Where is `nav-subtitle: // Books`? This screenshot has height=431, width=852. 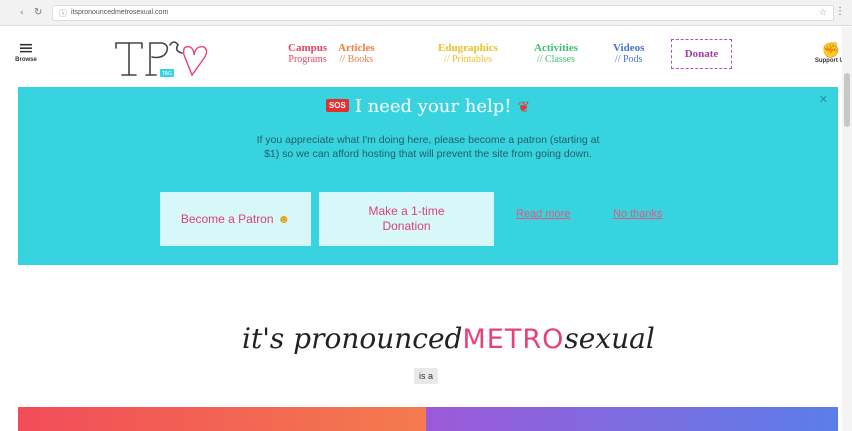 nav-subtitle: // Books is located at coordinates (356, 59).